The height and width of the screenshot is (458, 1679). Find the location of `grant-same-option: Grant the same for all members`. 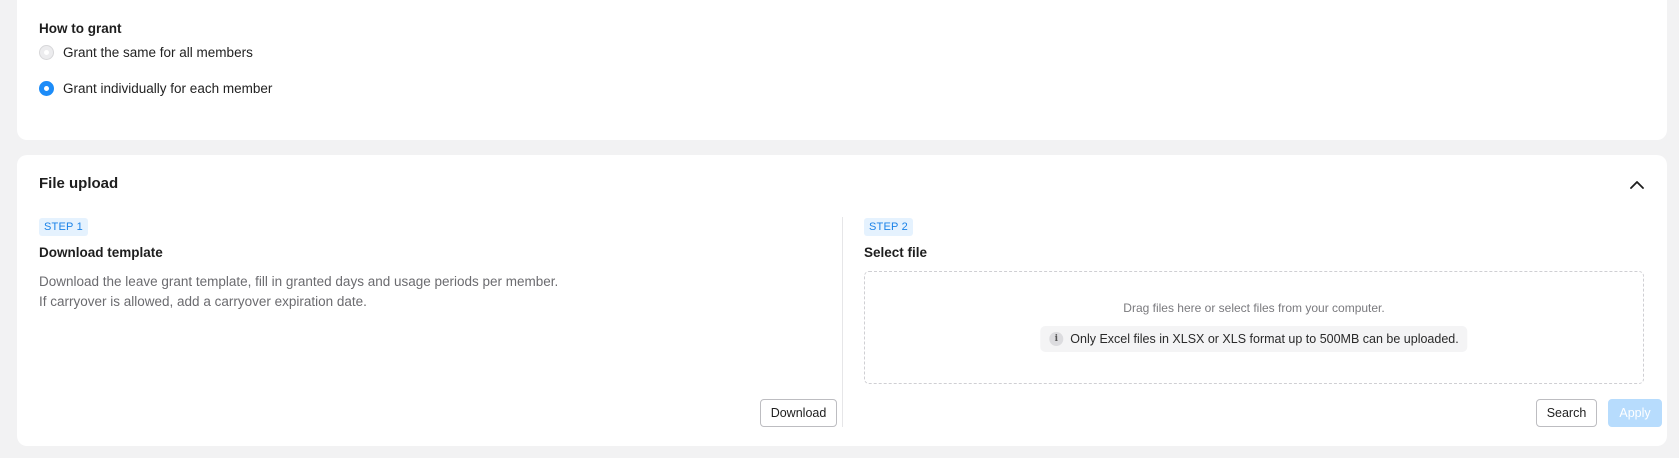

grant-same-option: Grant the same for all members is located at coordinates (146, 52).